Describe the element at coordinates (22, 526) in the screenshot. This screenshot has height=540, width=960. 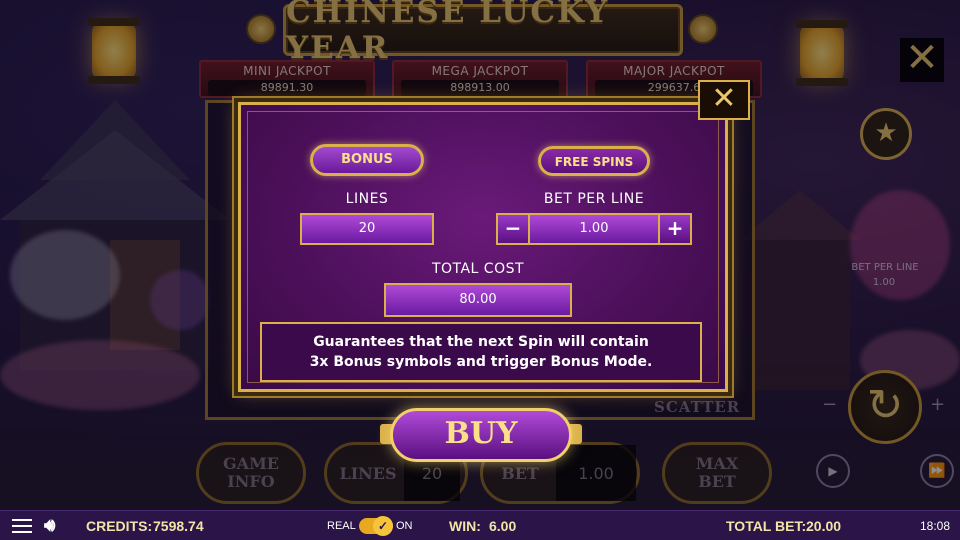
I see `menu-icon` at that location.